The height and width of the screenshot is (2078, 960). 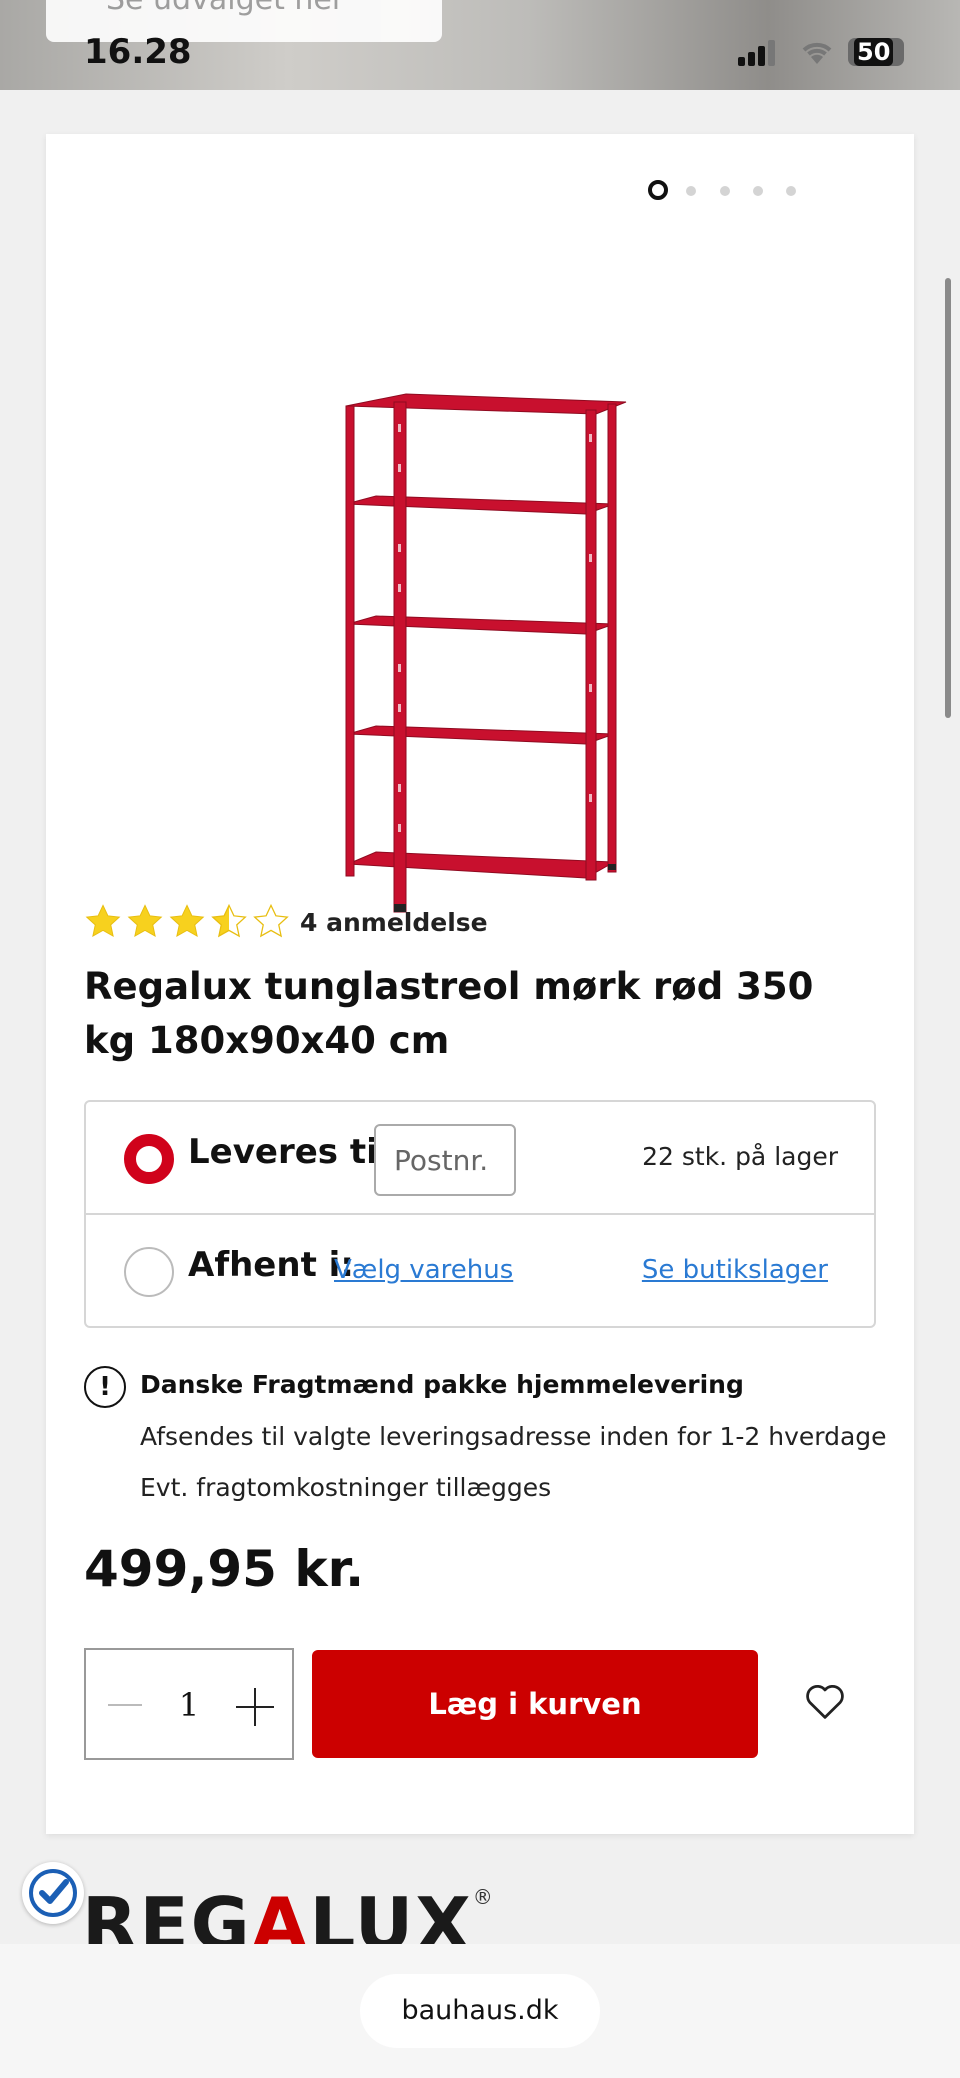 What do you see at coordinates (225, 8) in the screenshot?
I see `partial-top-button-label: Se udvalget her` at bounding box center [225, 8].